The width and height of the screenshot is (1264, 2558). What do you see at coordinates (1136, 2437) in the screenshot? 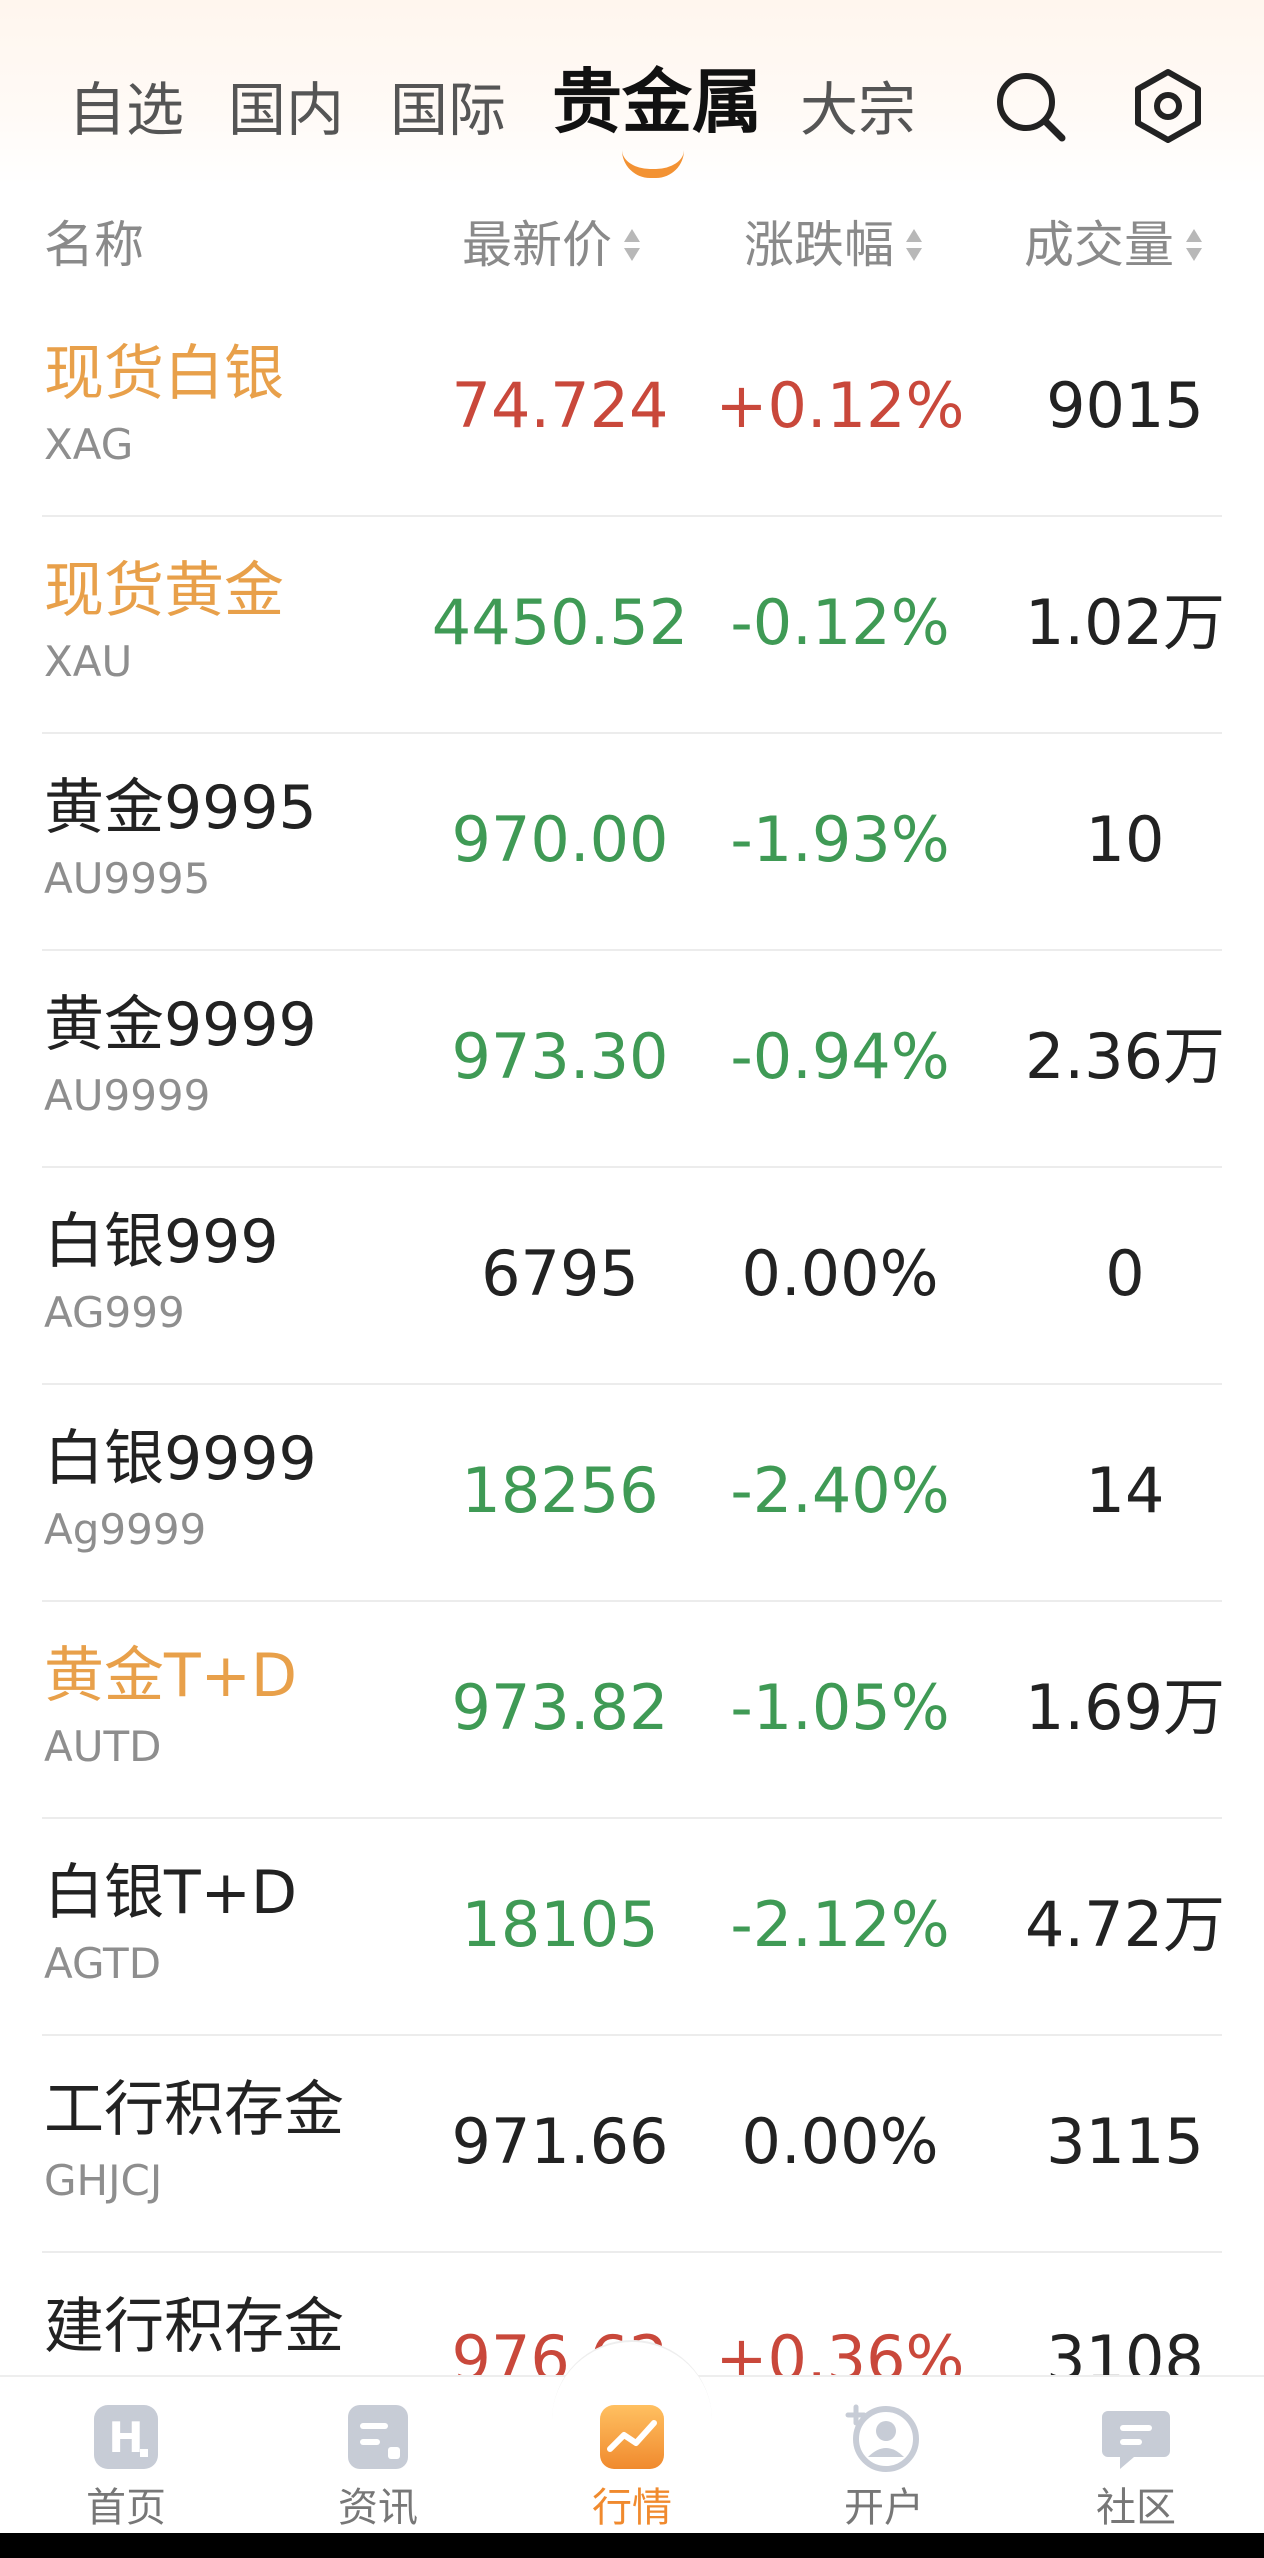
I see `community-icon` at bounding box center [1136, 2437].